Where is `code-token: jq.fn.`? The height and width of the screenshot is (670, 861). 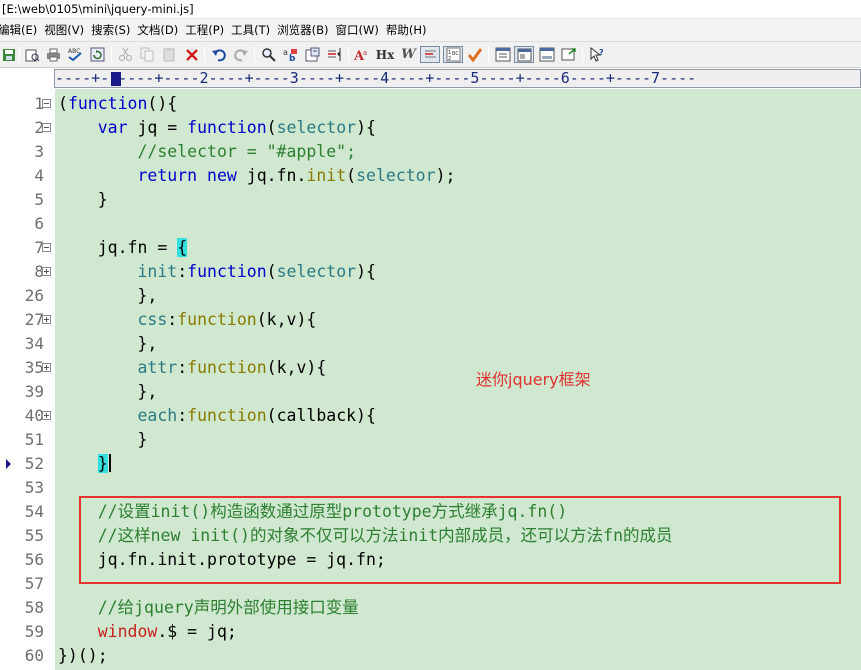
code-token: jq.fn. is located at coordinates (271, 175).